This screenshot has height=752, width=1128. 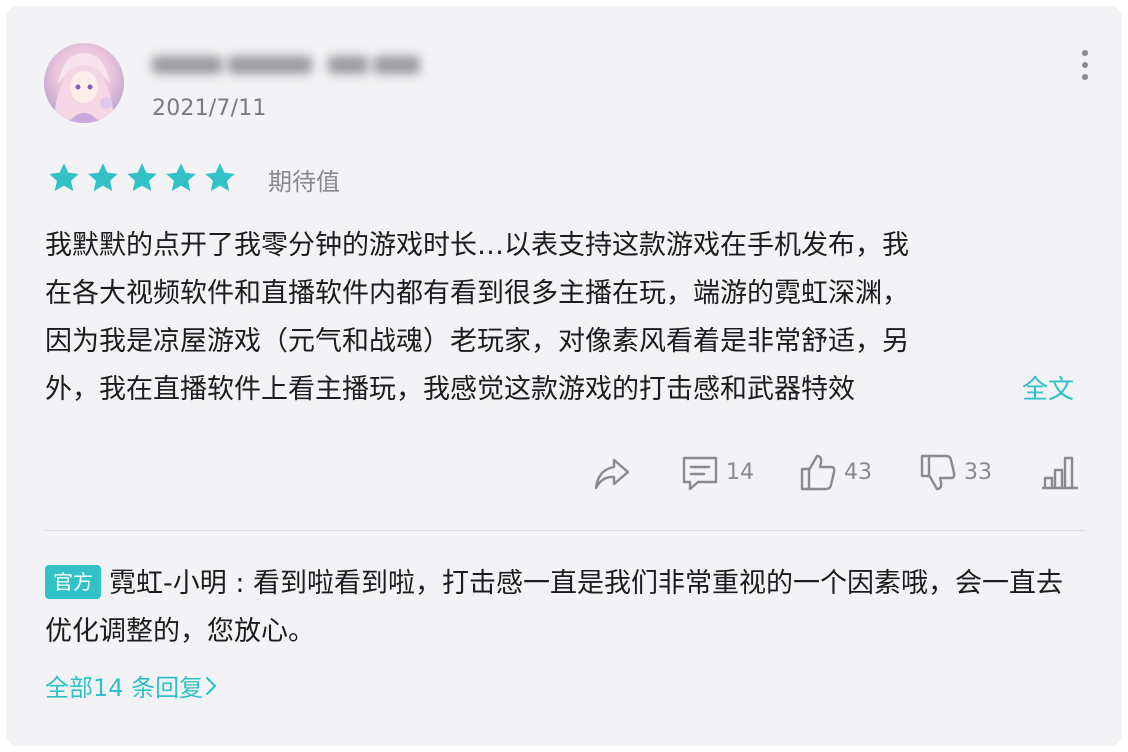 I want to click on divider, so click(x=565, y=530).